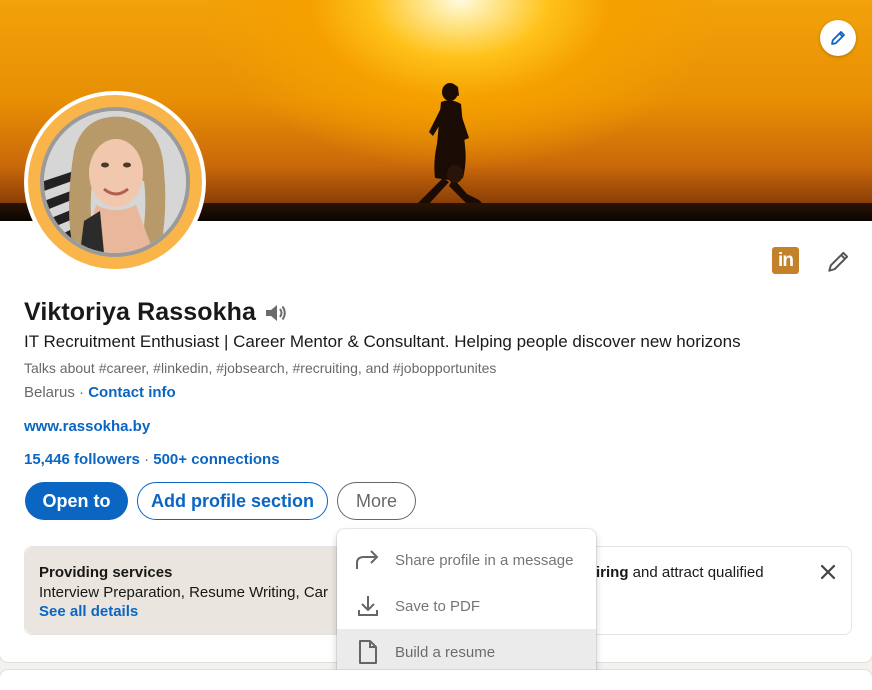 Image resolution: width=872 pixels, height=690 pixels. What do you see at coordinates (132, 392) in the screenshot?
I see `contact-info-link: Contact info` at bounding box center [132, 392].